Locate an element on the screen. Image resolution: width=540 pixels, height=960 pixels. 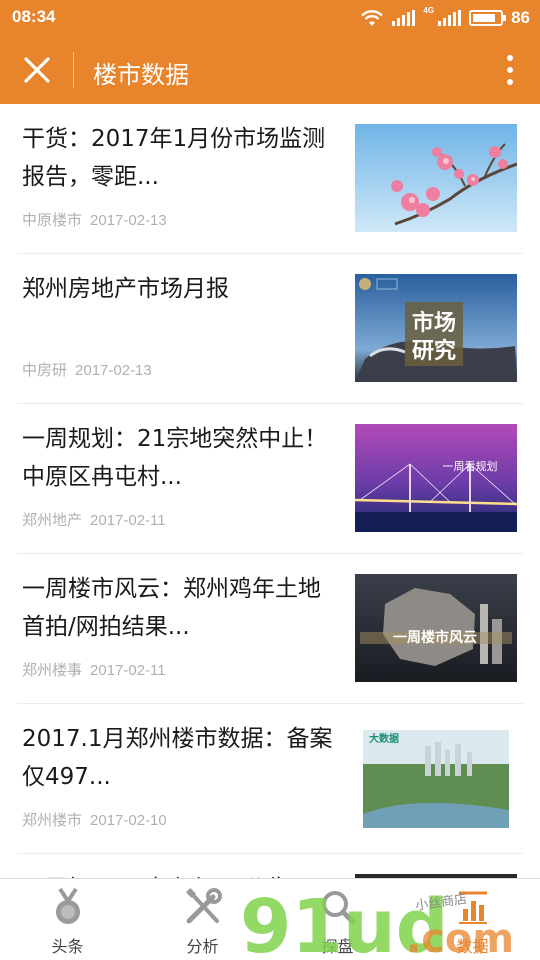
article-source: 中房研 is located at coordinates (45, 370).